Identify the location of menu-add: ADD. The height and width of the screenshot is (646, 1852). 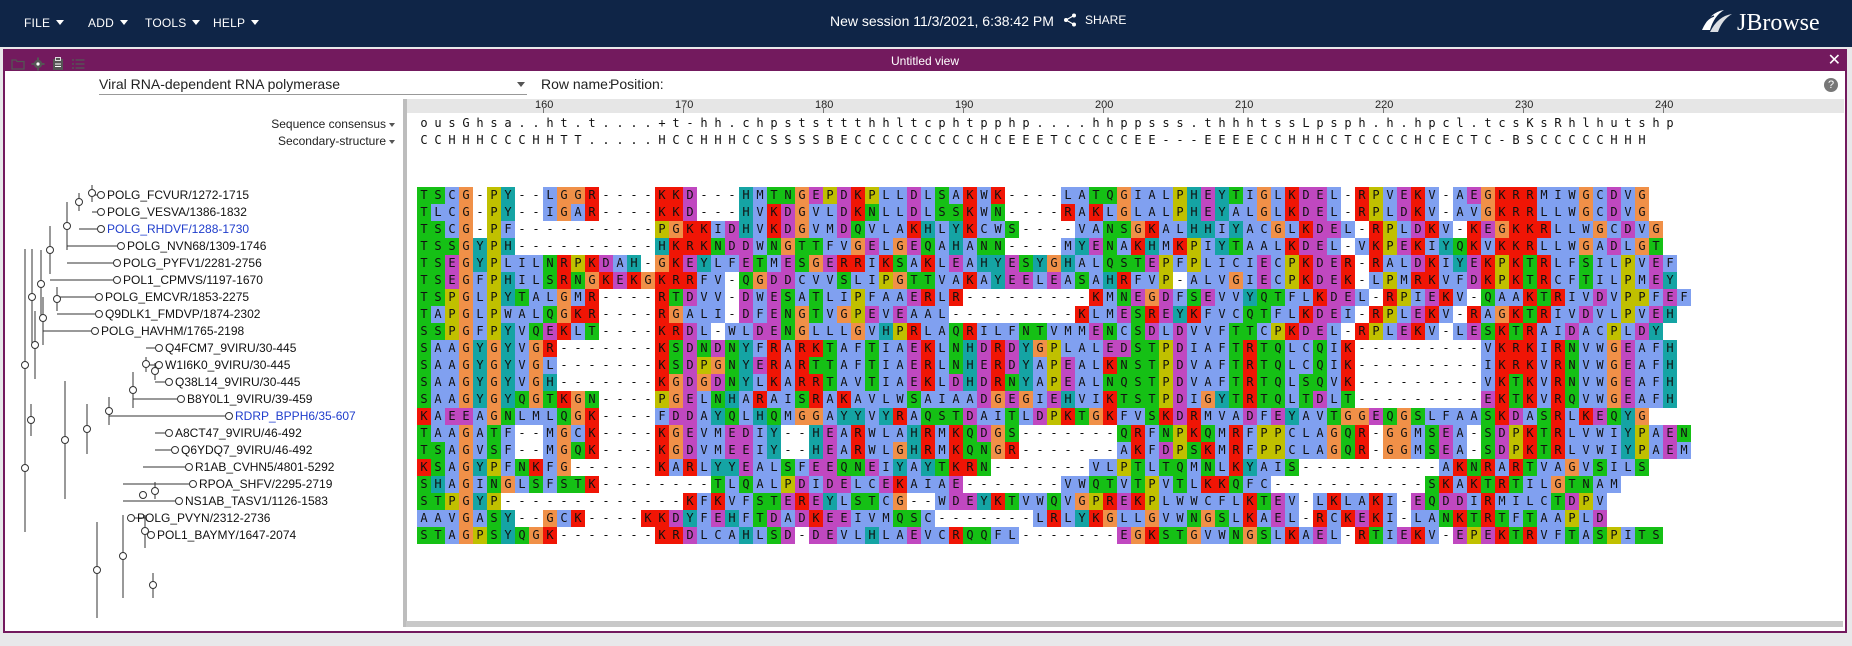
(108, 23).